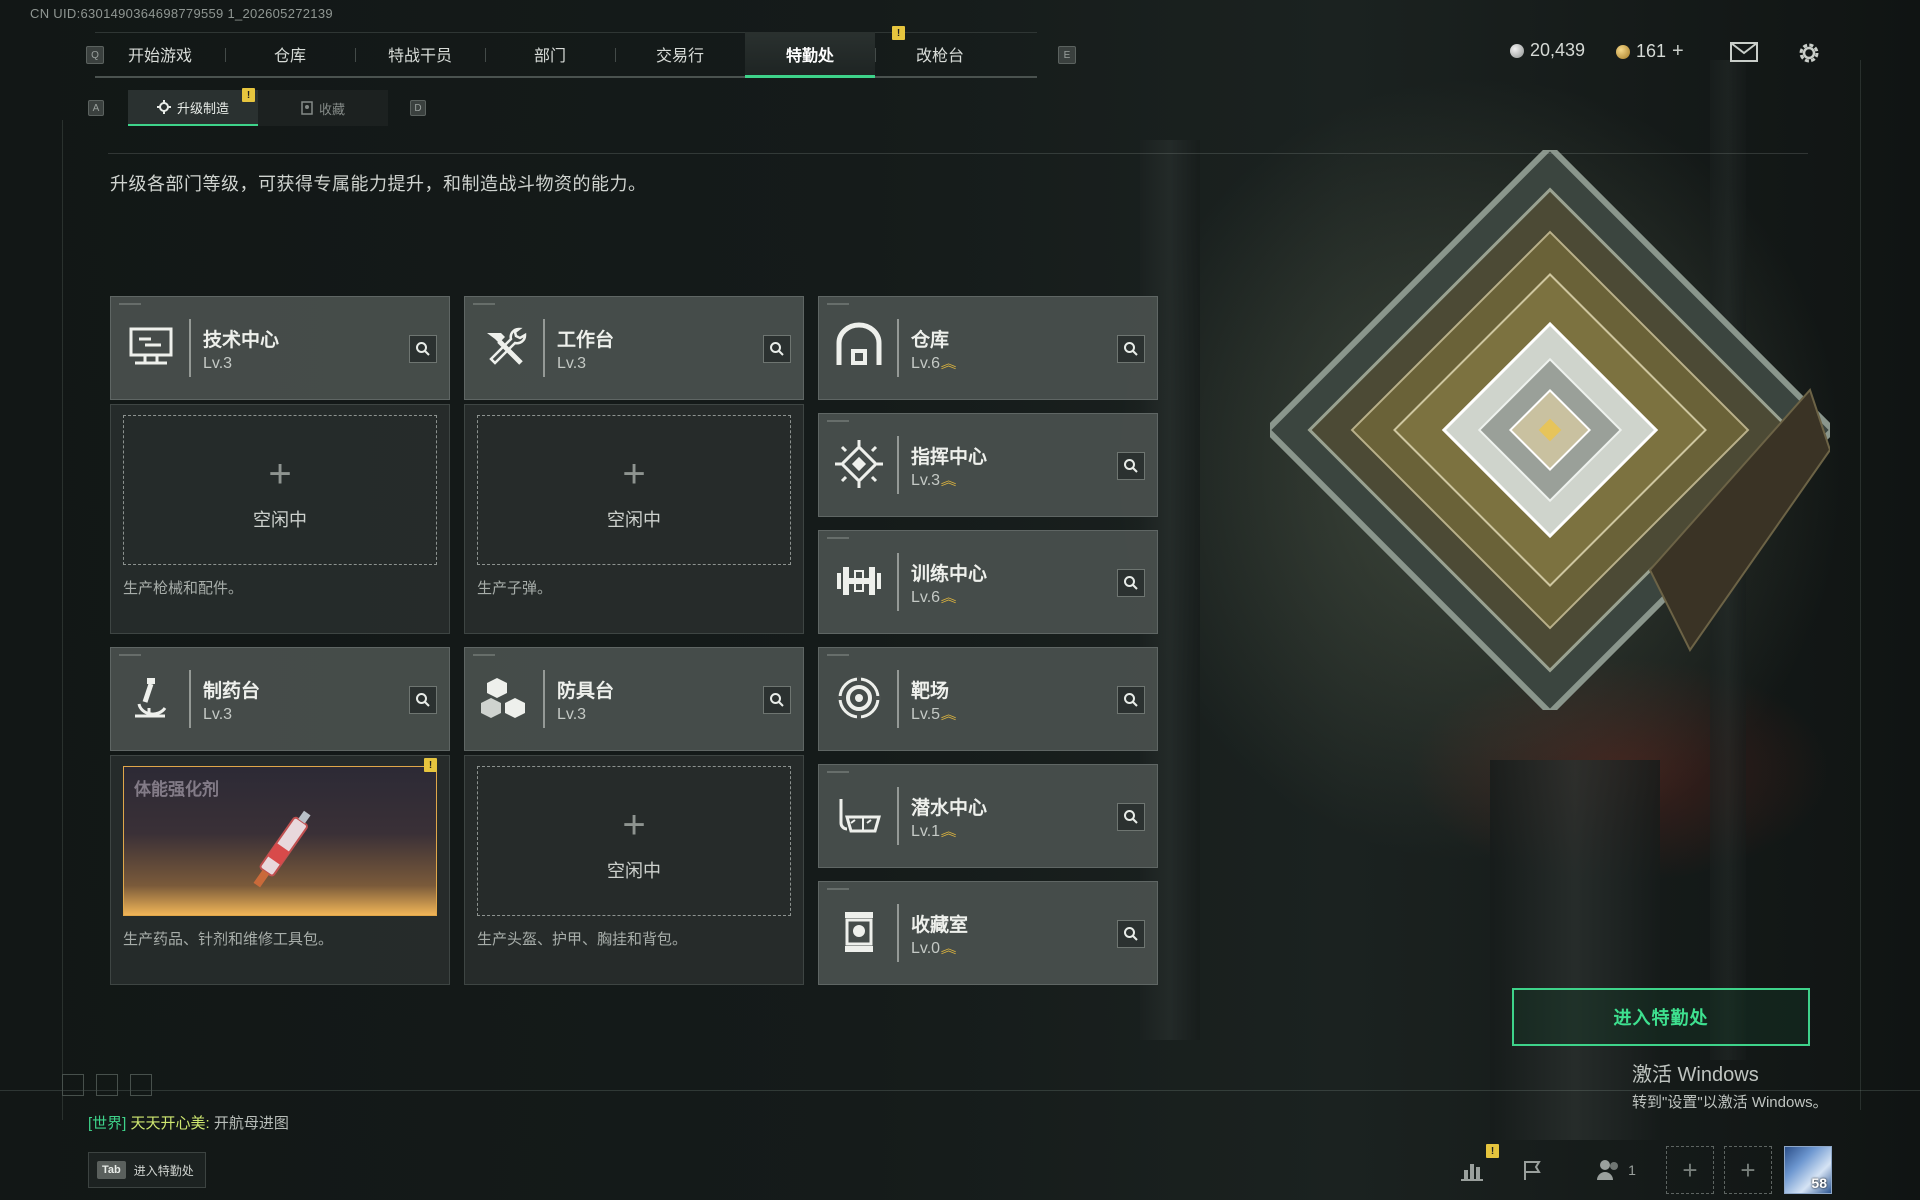 The image size is (1920, 1200). I want to click on tab-warehouse: 仓库, so click(290, 54).